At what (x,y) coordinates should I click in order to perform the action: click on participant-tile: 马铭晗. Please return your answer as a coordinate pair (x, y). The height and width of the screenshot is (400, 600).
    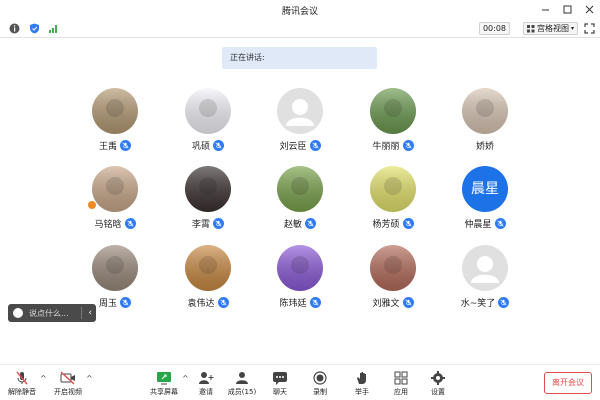
    Looking at the image, I should click on (115, 201).